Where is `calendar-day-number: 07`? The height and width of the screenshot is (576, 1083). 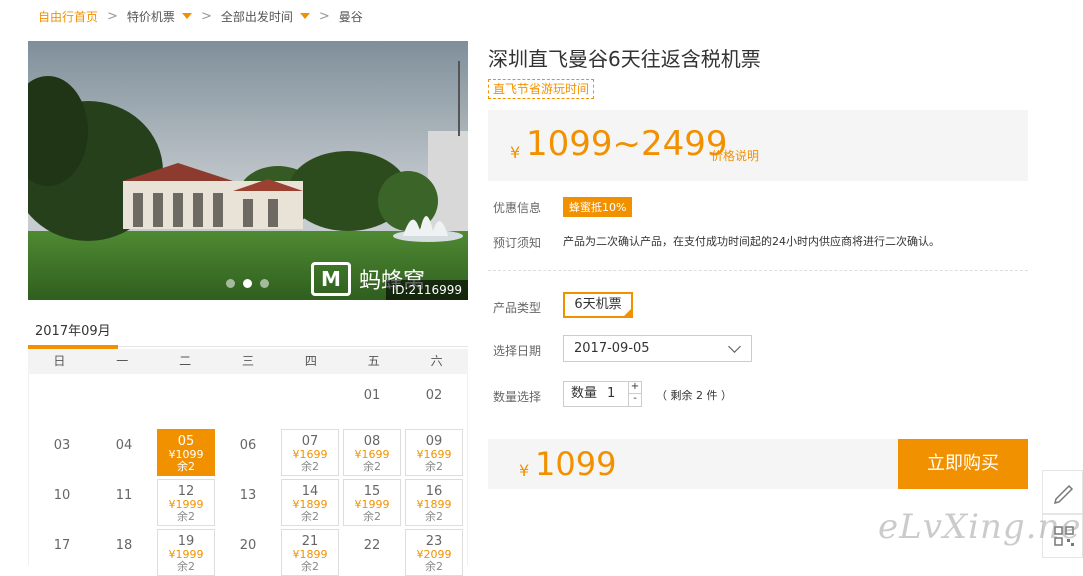
calendar-day-number: 07 is located at coordinates (310, 441).